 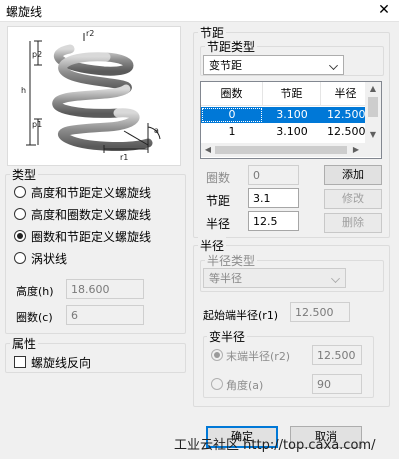 I want to click on col-header-radius: 半径, so click(x=346, y=94).